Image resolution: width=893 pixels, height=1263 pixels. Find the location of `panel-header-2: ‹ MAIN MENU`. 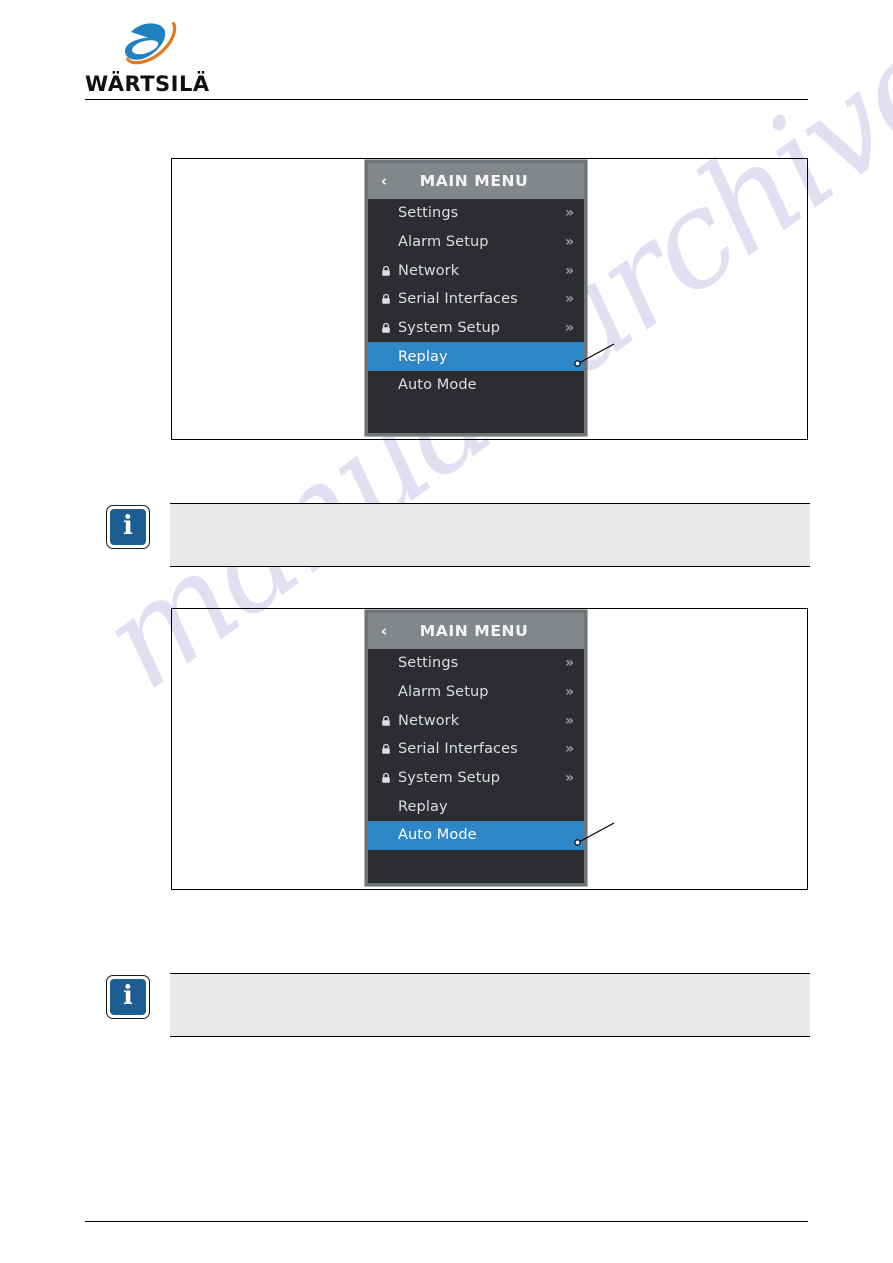

panel-header-2: ‹ MAIN MENU is located at coordinates (476, 631).